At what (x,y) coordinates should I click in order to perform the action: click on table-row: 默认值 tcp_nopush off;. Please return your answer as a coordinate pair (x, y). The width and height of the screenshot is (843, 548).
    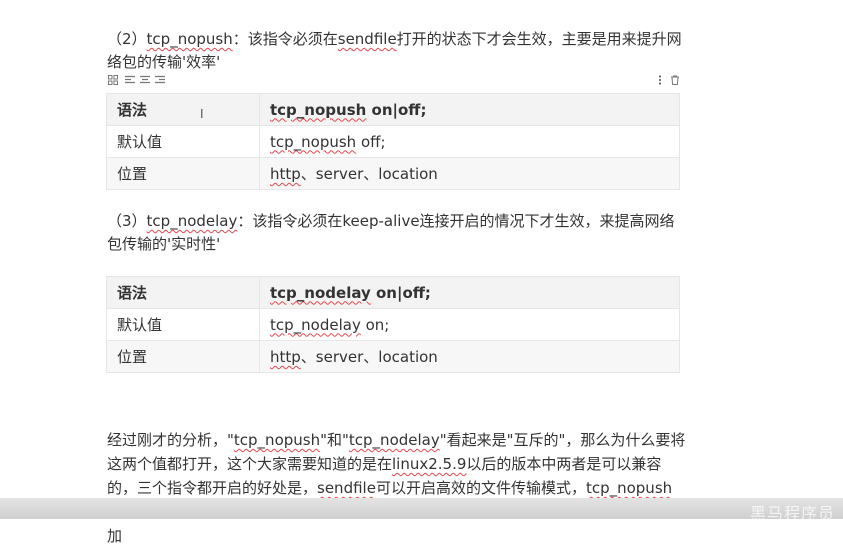
    Looking at the image, I should click on (393, 141).